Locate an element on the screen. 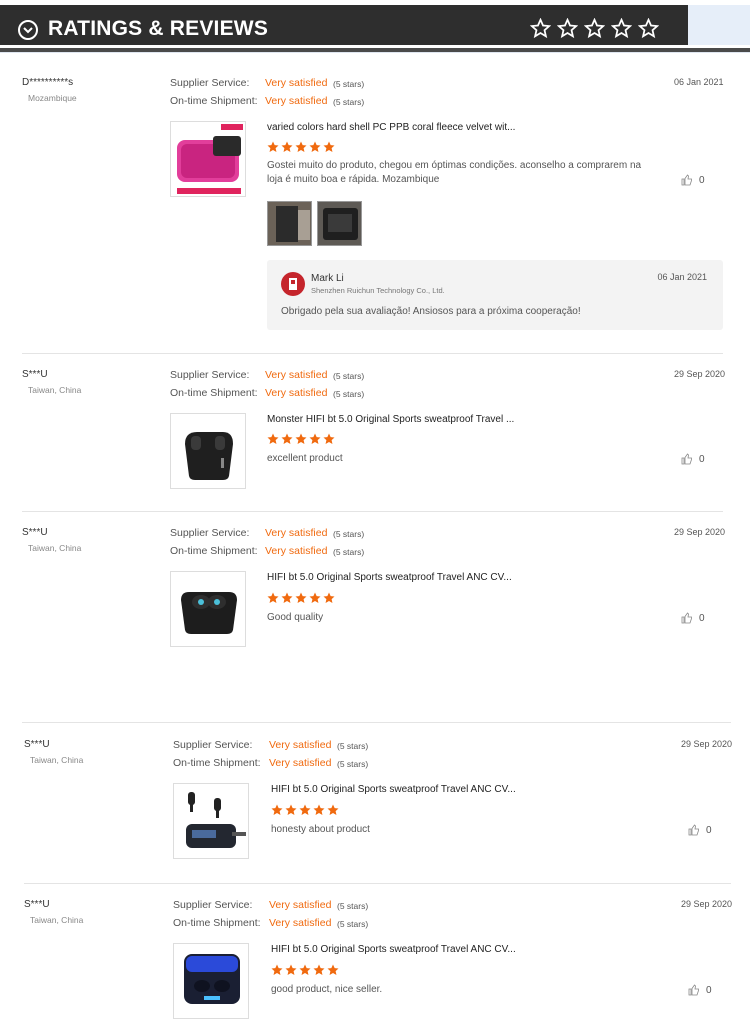 The image size is (750, 1036). ratings-header: RATINGS & REVIEWS is located at coordinates (344, 25).